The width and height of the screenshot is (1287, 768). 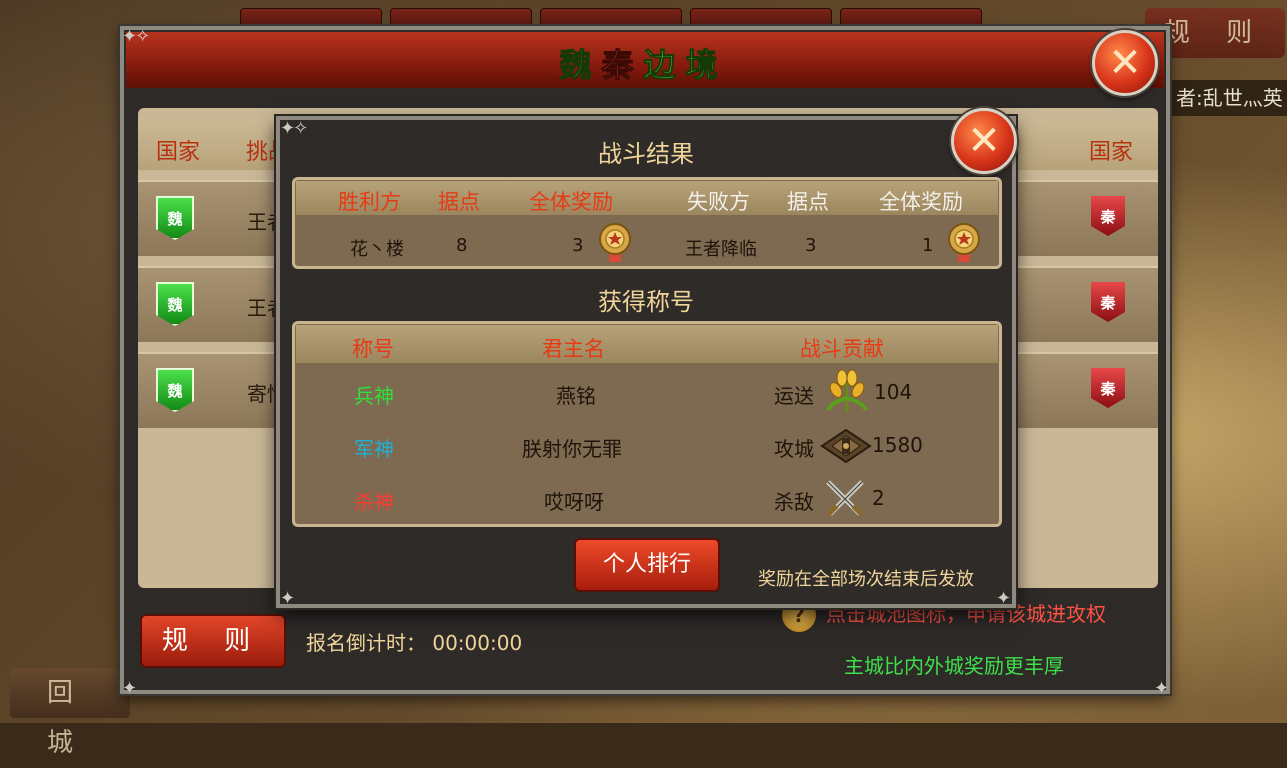 What do you see at coordinates (646, 302) in the screenshot?
I see `titles-section-title: 获得称号` at bounding box center [646, 302].